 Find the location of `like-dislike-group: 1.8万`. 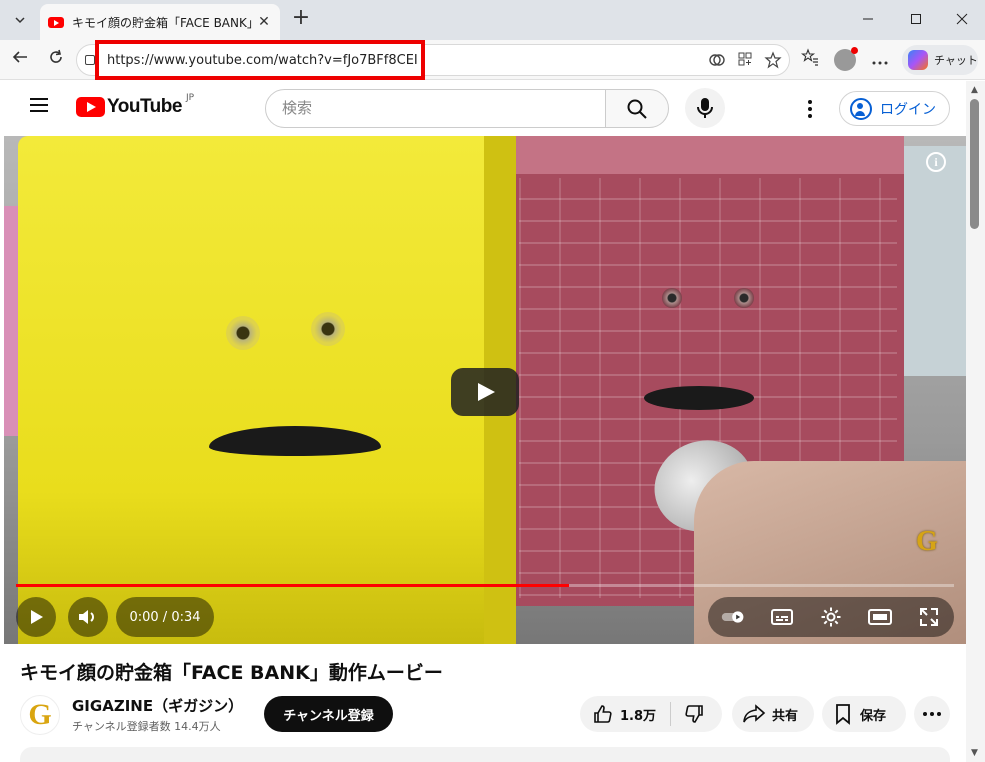

like-dislike-group: 1.8万 is located at coordinates (651, 714).